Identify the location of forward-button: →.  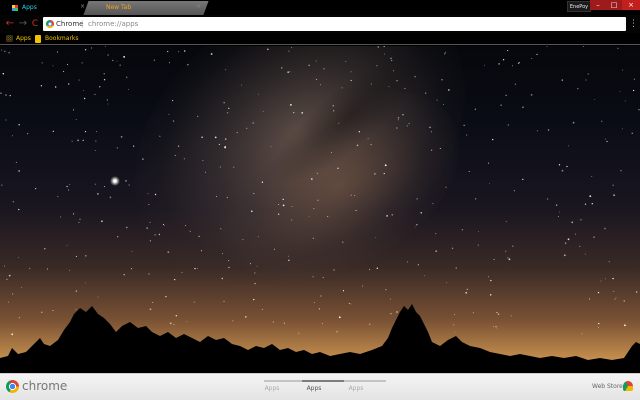
(23, 24).